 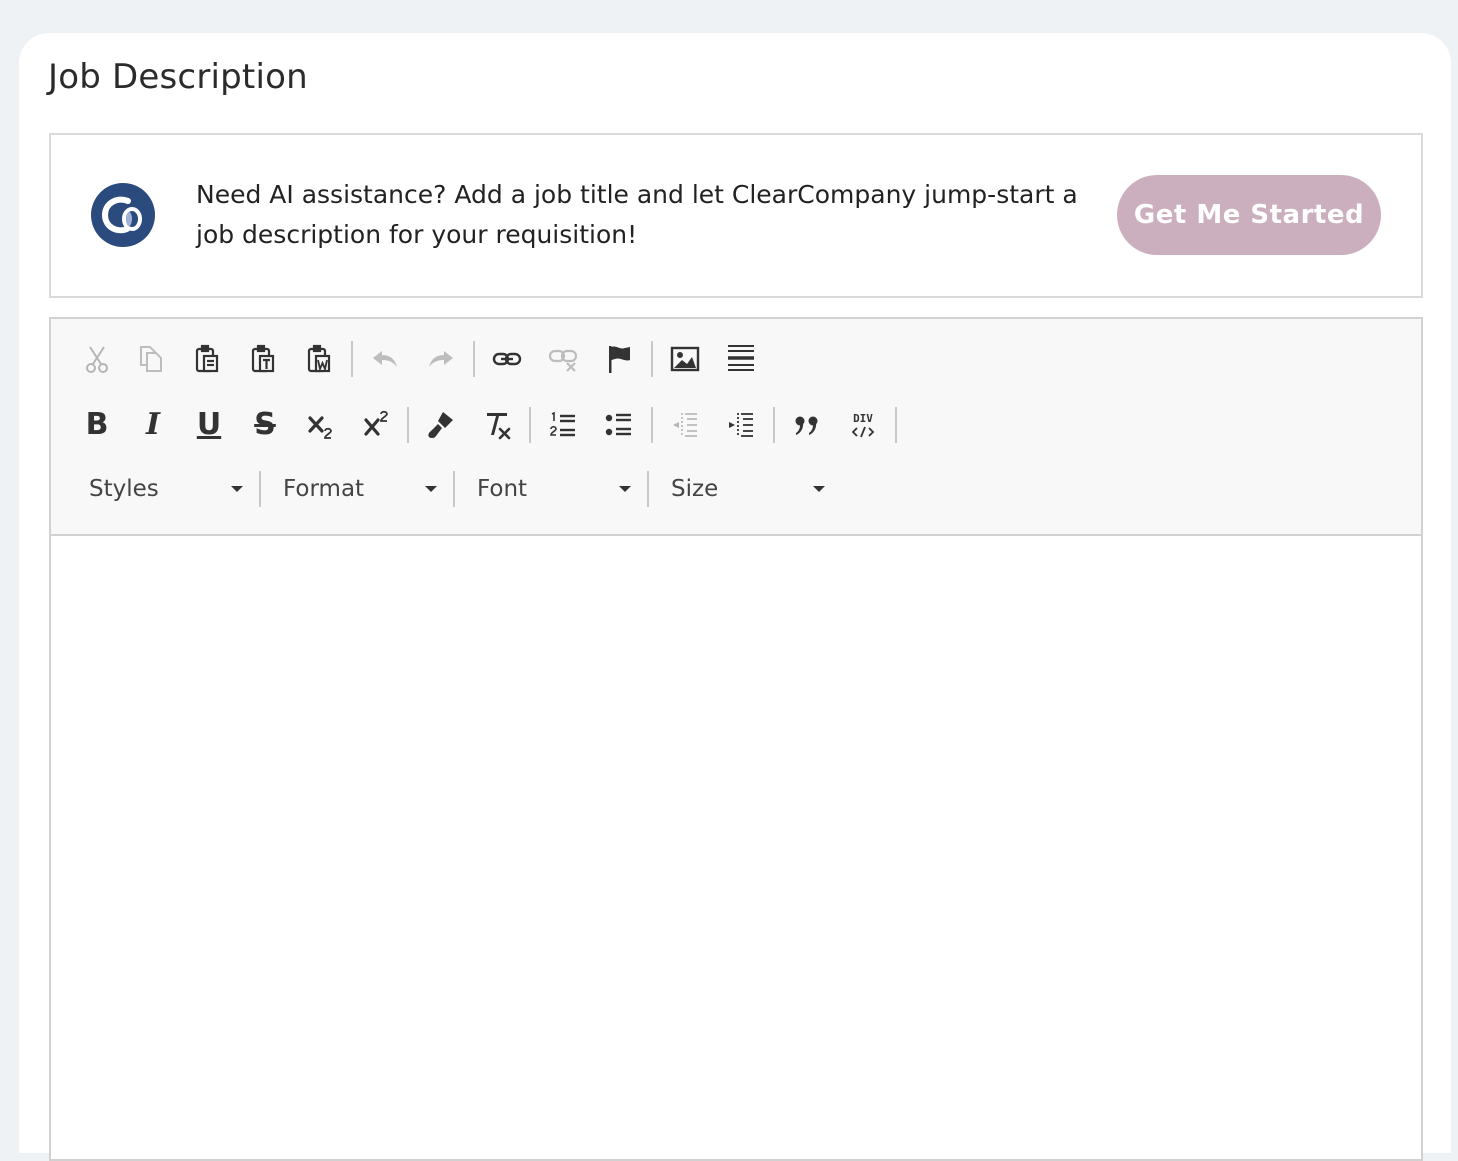 I want to click on format-label: Format, so click(x=324, y=489).